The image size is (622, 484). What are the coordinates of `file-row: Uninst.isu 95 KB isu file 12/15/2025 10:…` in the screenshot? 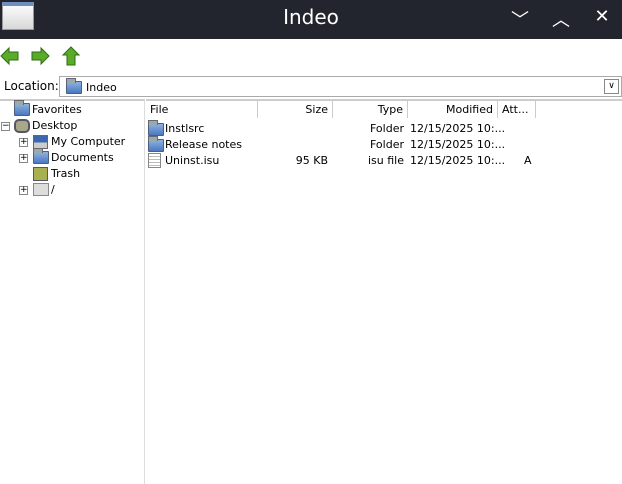 It's located at (384, 160).